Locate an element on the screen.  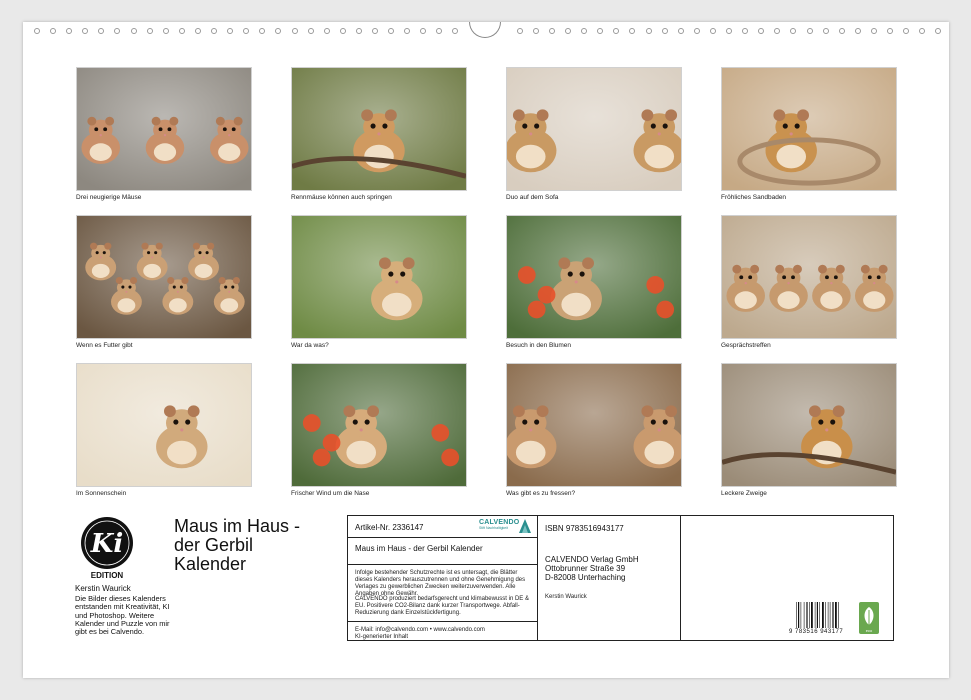
gerbil-pair-food-icon is located at coordinates (594, 425).